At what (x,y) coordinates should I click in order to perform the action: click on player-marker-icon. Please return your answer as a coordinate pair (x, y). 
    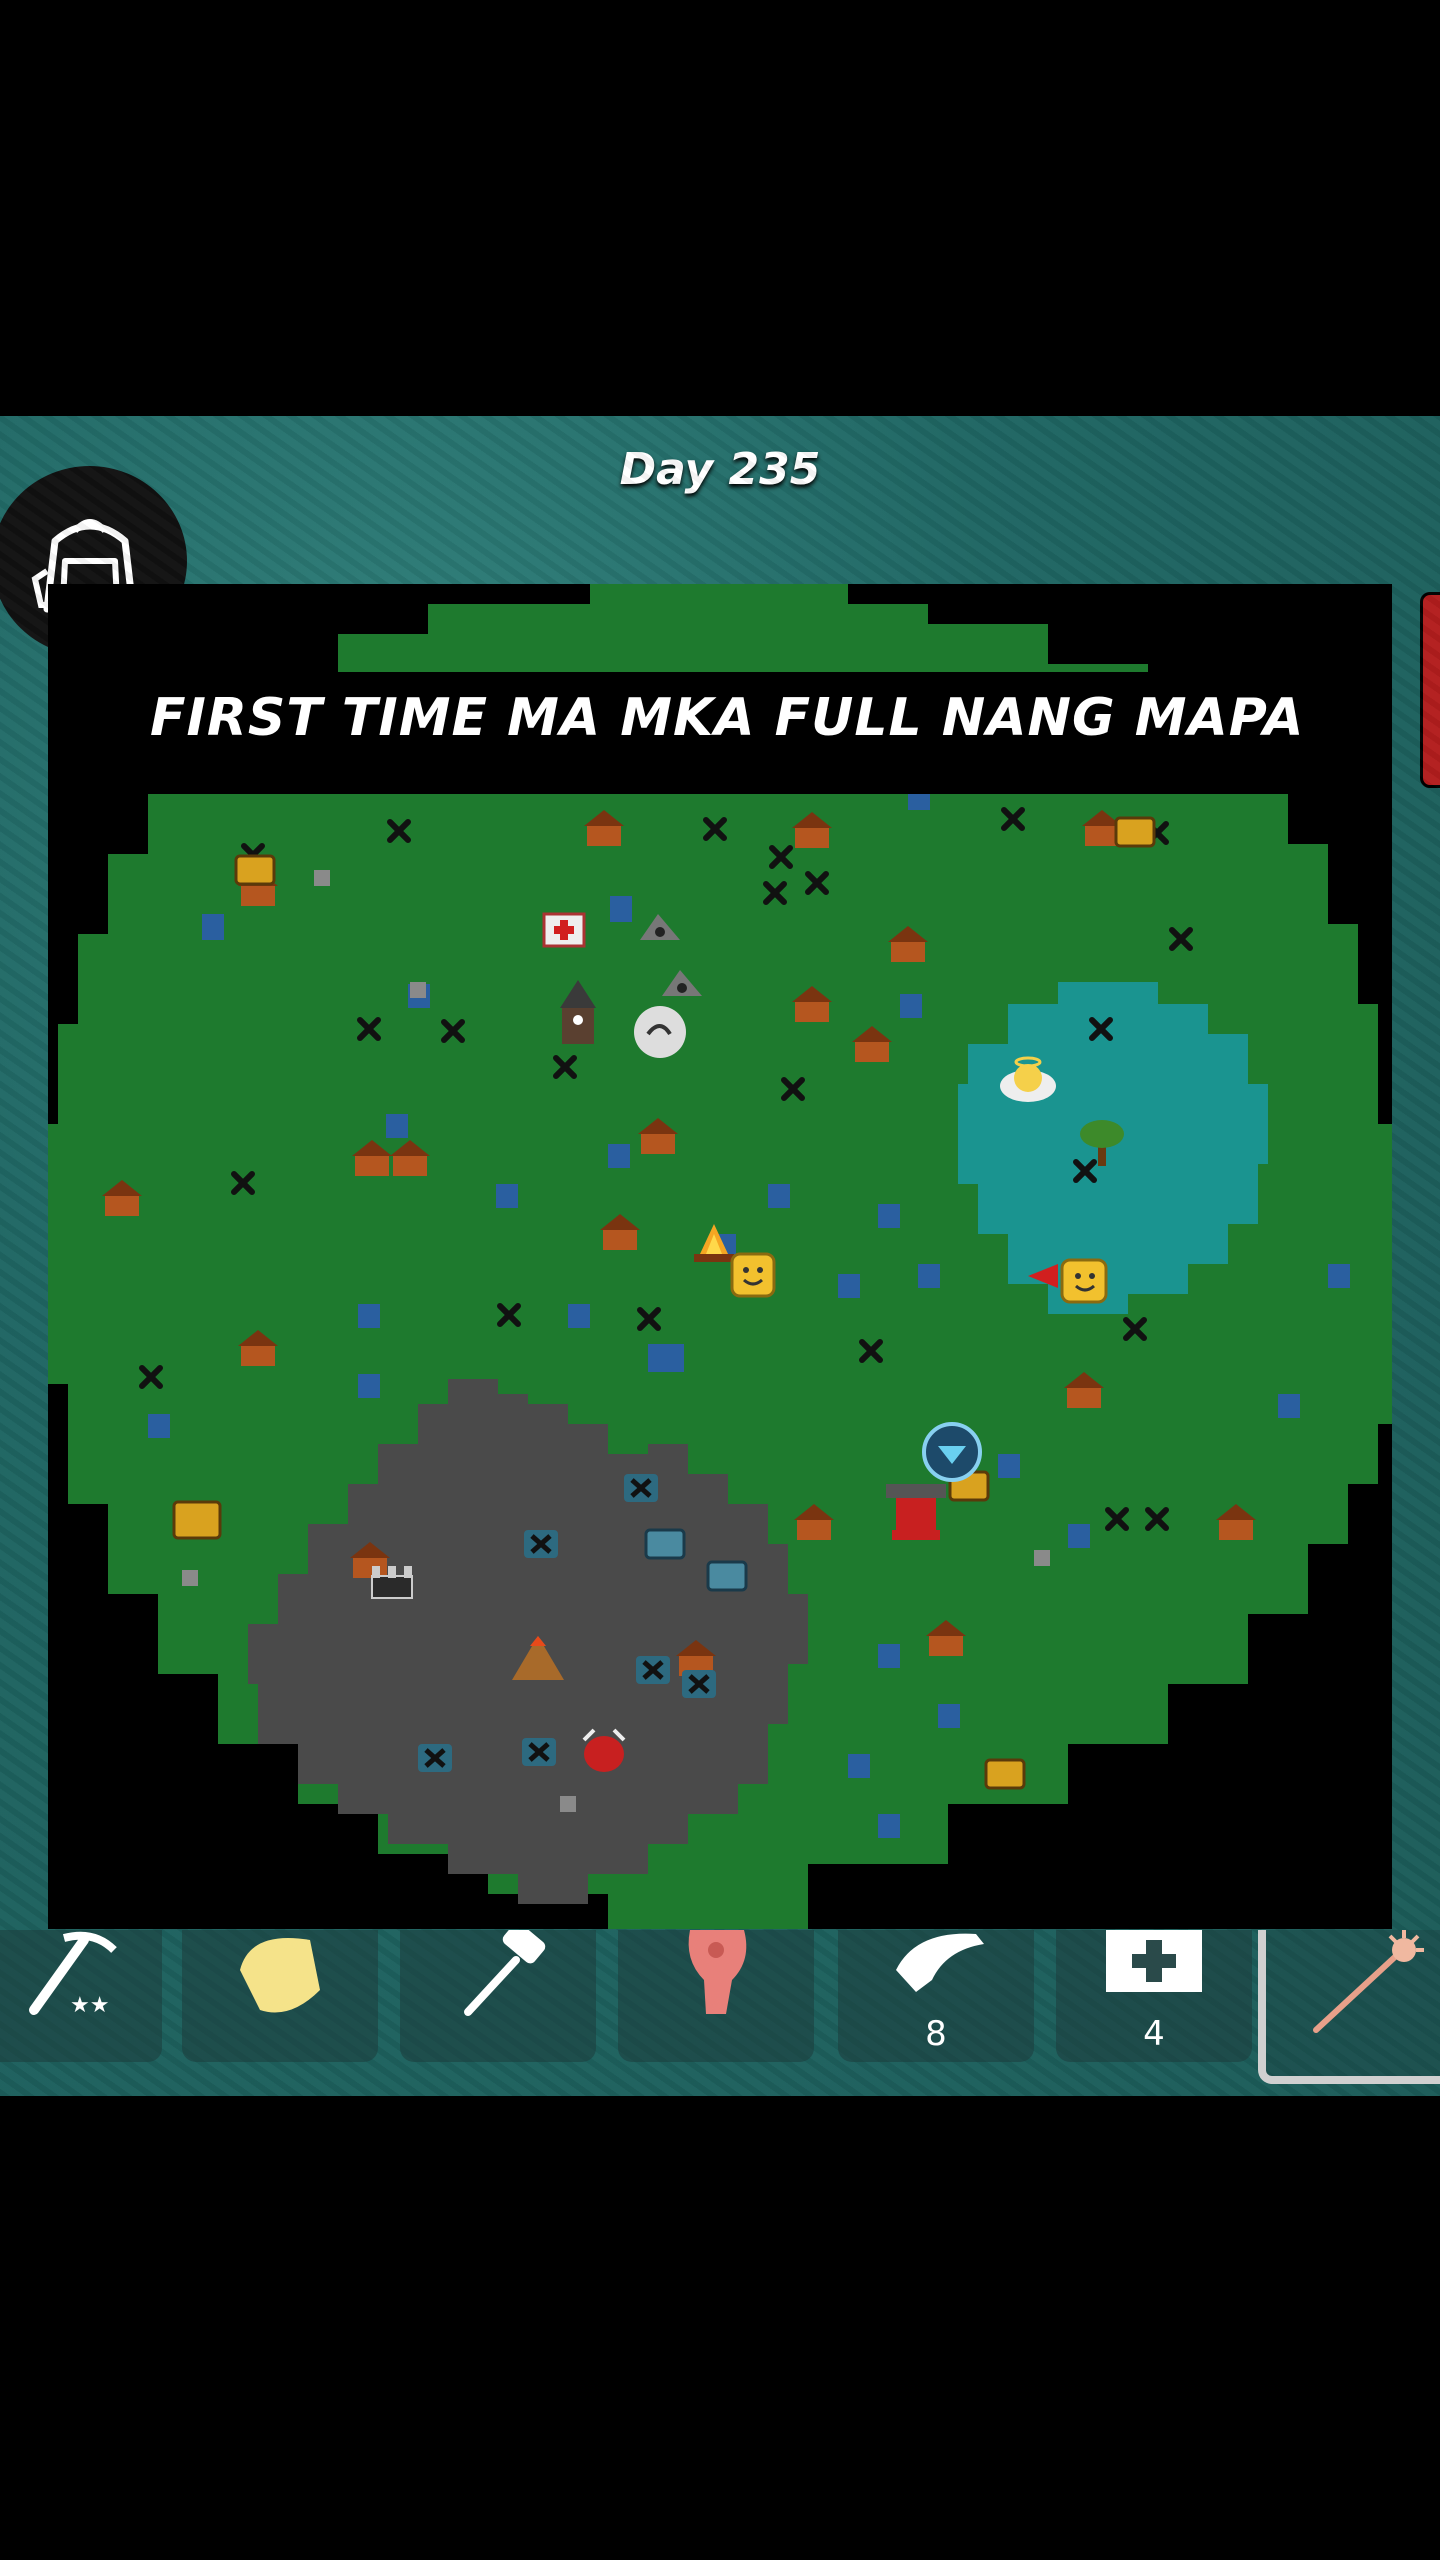
    Looking at the image, I should click on (753, 1275).